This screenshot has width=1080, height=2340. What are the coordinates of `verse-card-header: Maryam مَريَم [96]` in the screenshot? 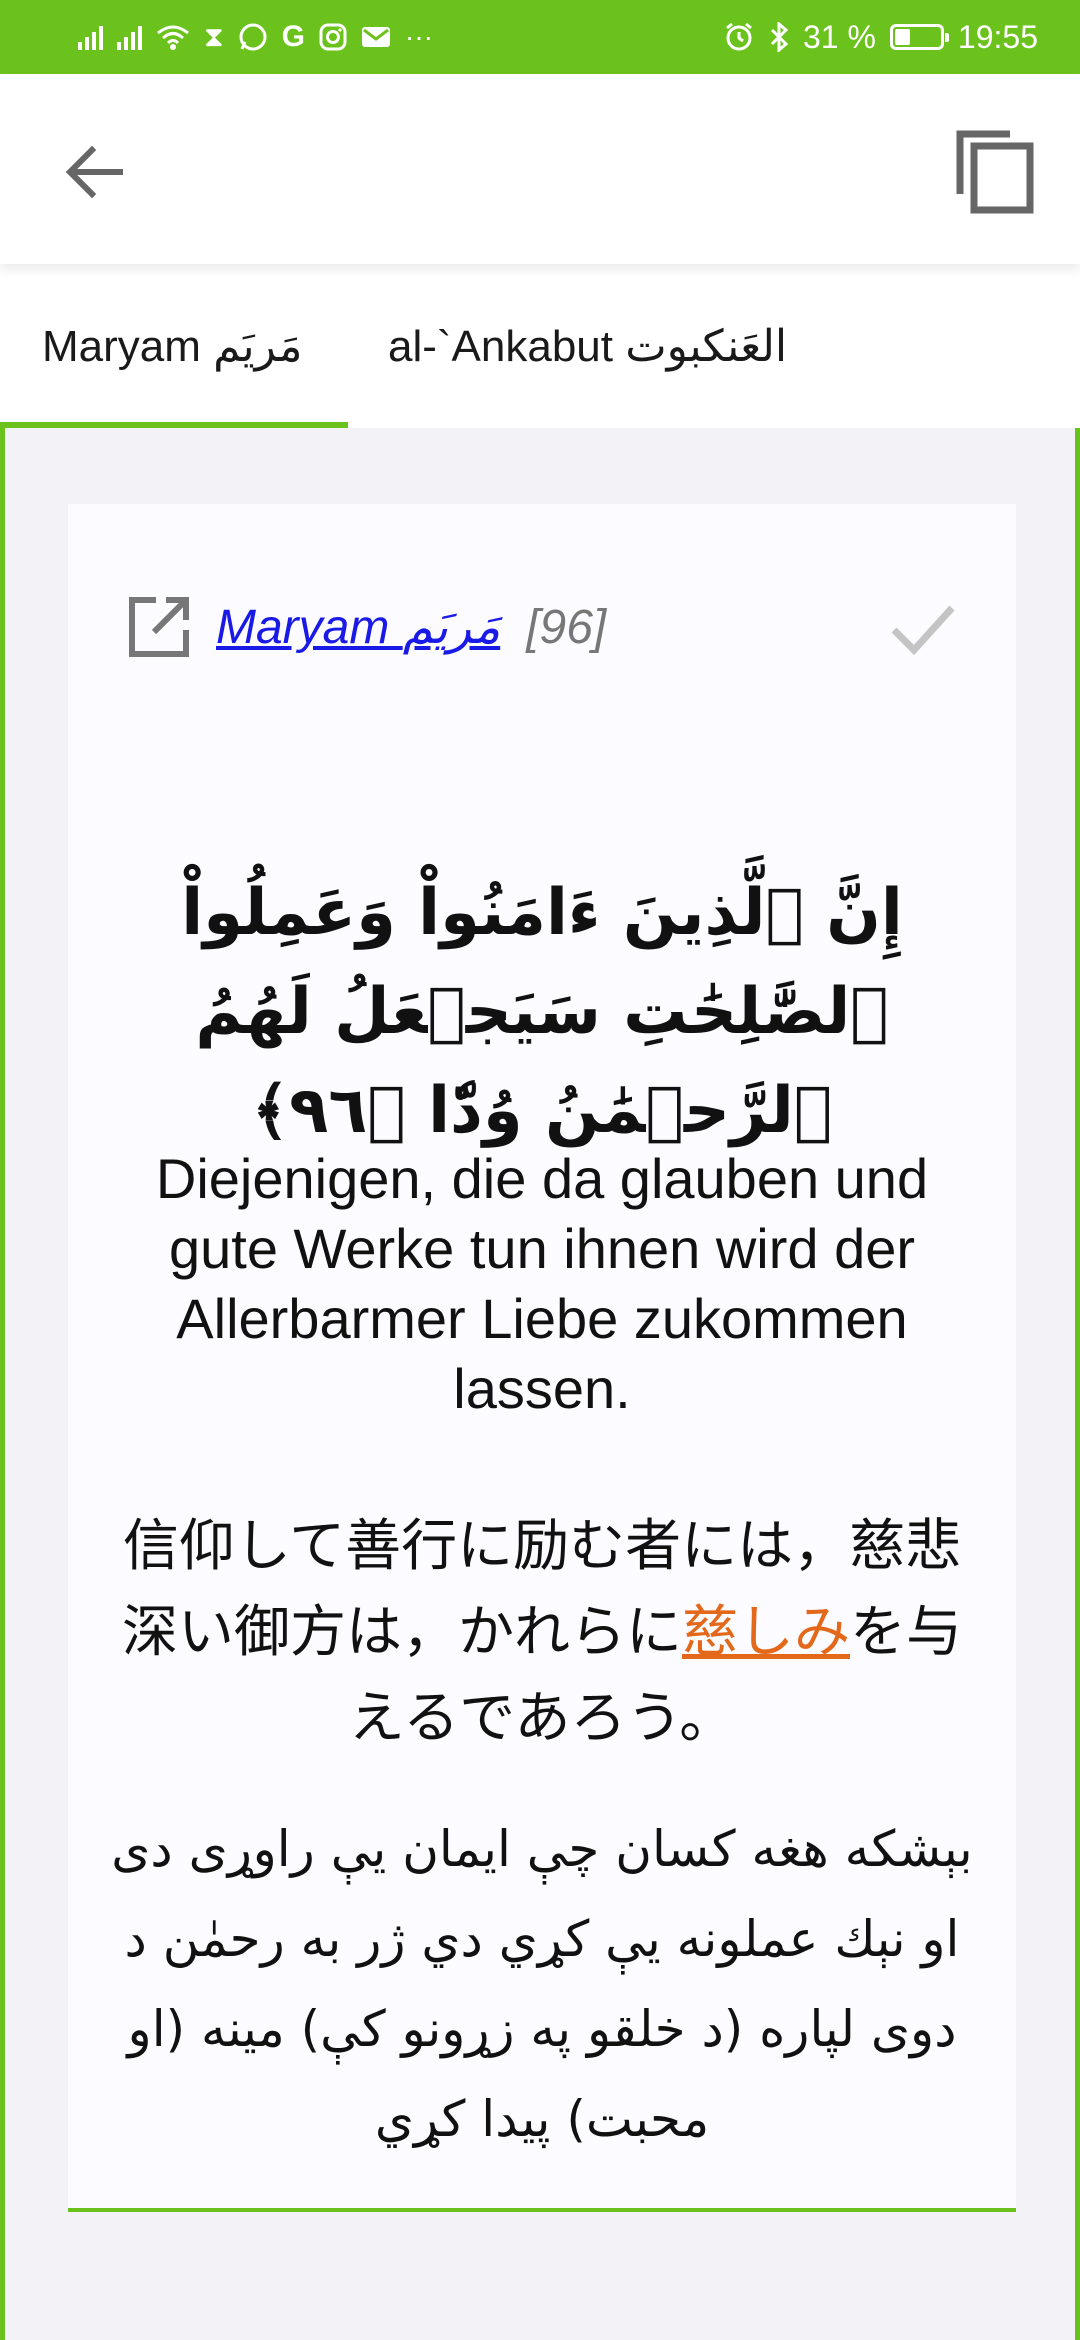 It's located at (542, 627).